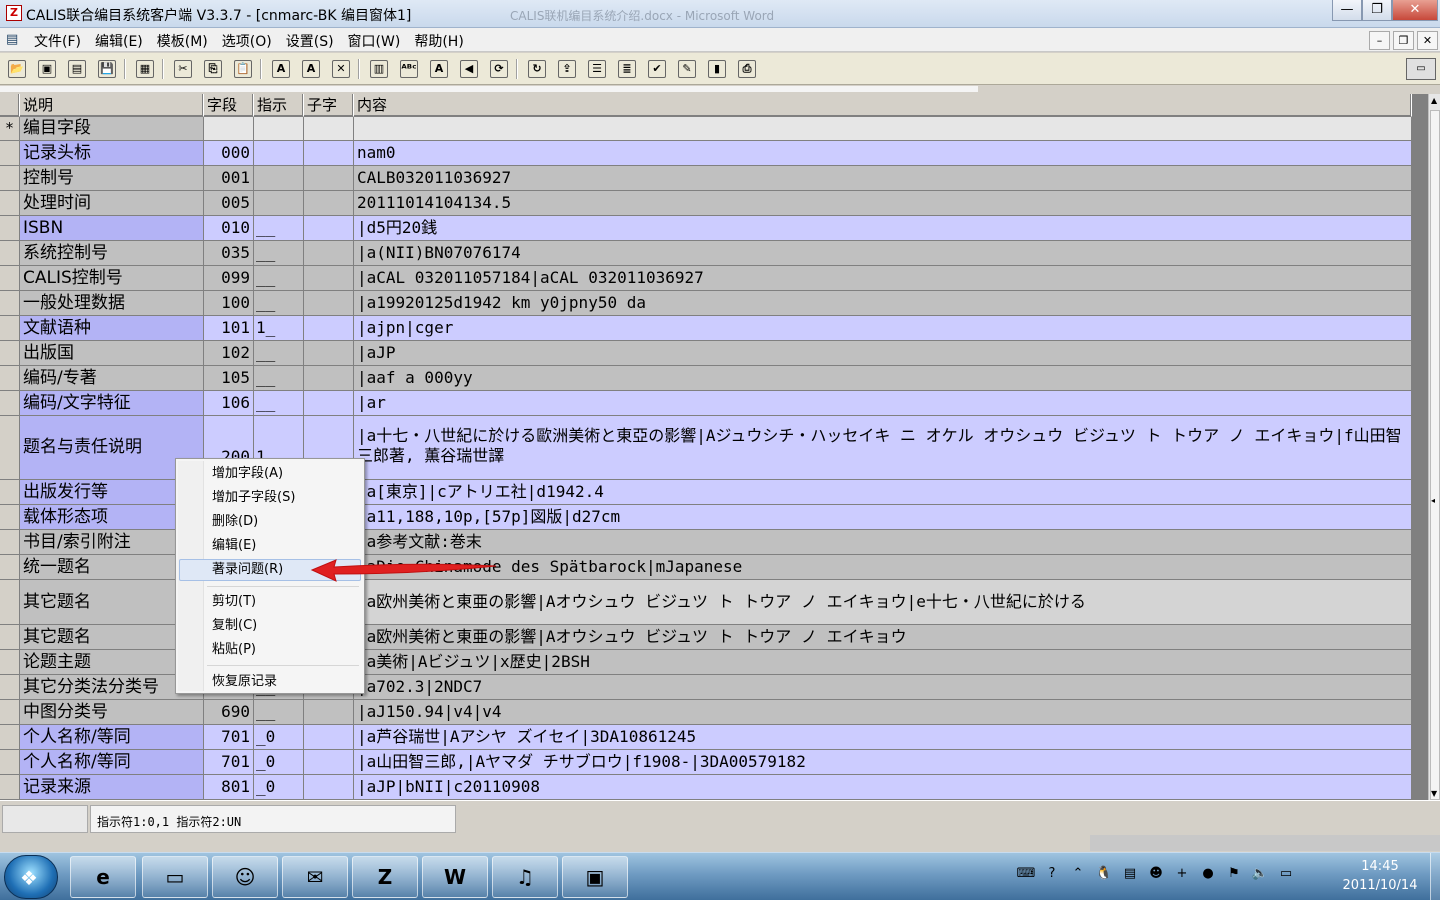 The image size is (1440, 900). I want to click on paste-icon: 📋, so click(243, 69).